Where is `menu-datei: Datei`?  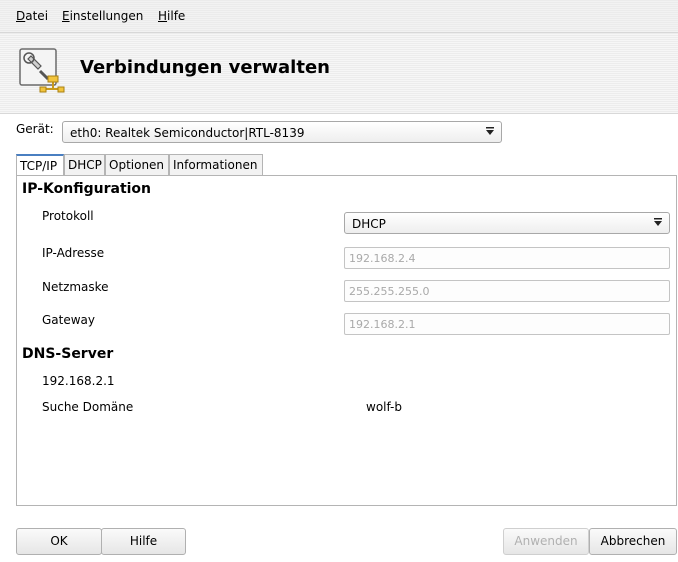 menu-datei: Datei is located at coordinates (32, 16).